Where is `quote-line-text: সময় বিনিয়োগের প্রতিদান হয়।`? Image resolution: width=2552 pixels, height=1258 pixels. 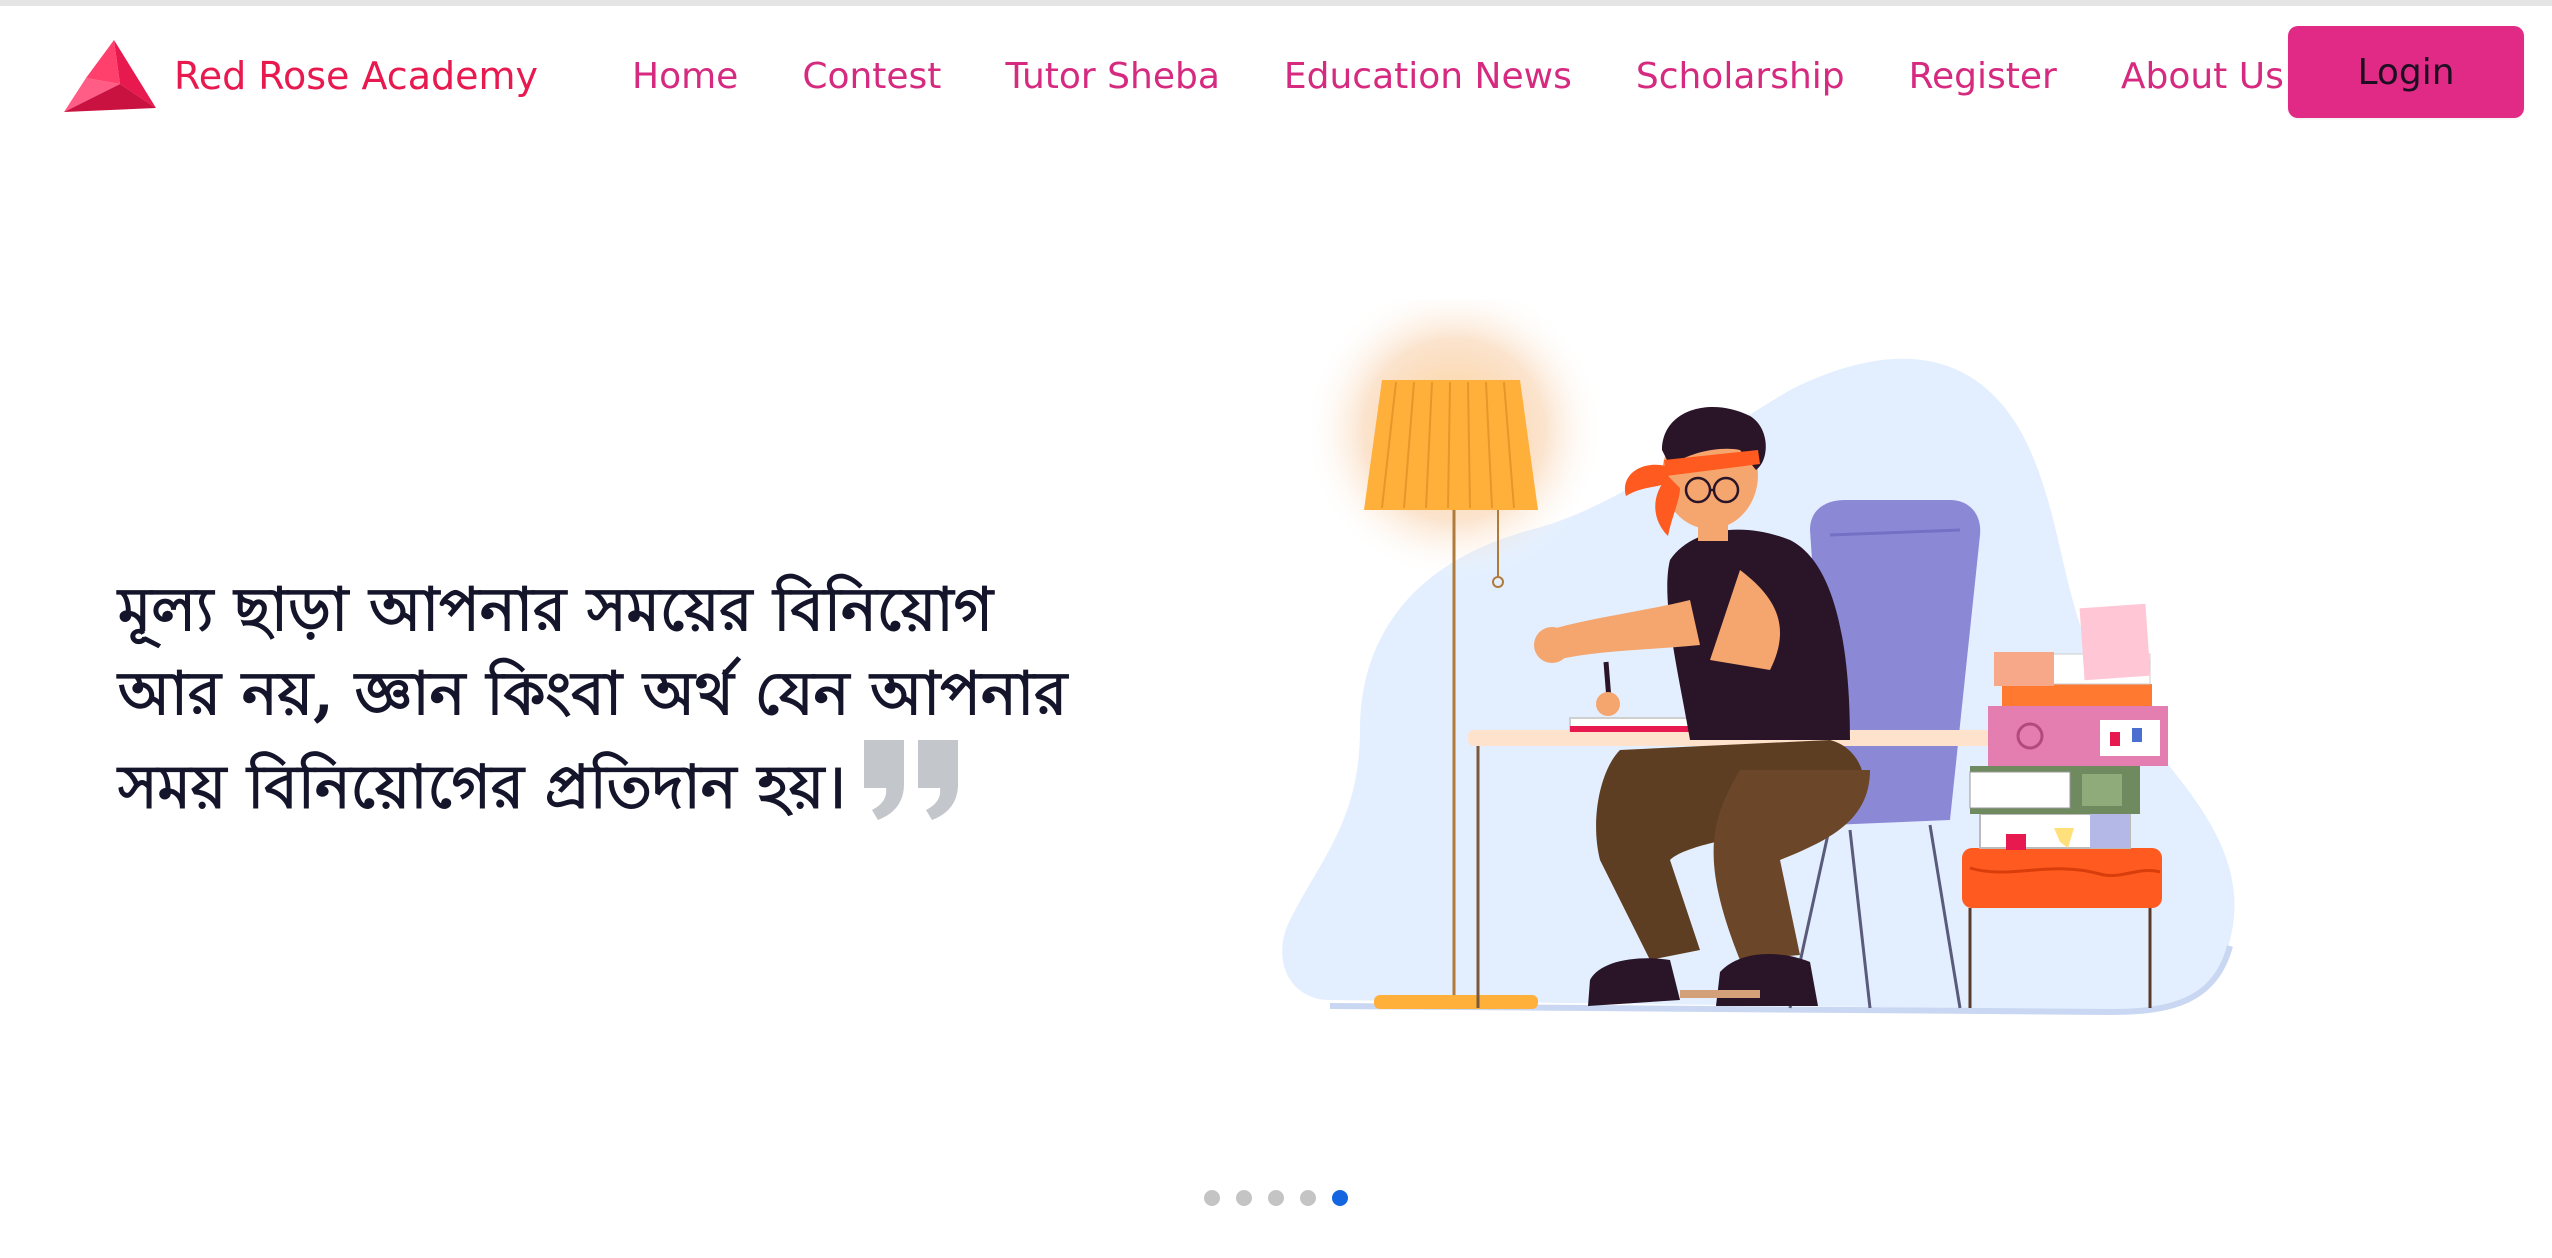
quote-line-text: সময় বিনিয়োগের প্রতিদান হয়। is located at coordinates (482, 787).